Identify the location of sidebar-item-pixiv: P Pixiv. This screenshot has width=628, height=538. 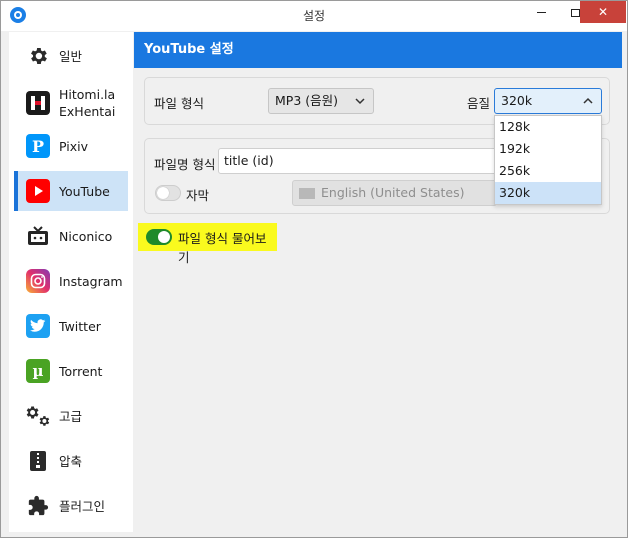
(71, 146).